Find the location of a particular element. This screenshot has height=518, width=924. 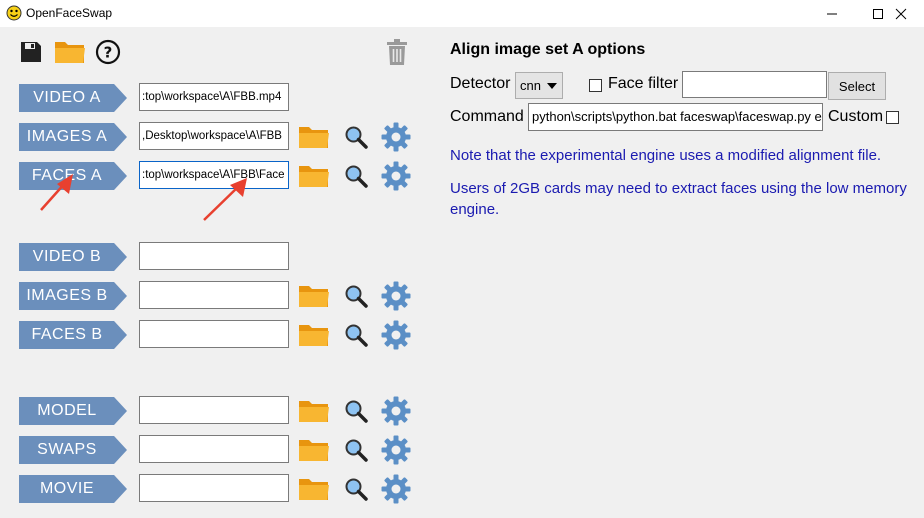

faces-a-label-button: FACES A is located at coordinates (73, 176).